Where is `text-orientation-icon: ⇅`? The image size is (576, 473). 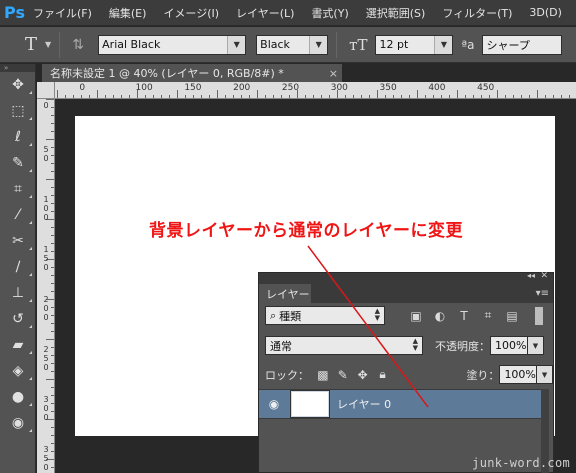
text-orientation-icon: ⇅ is located at coordinates (78, 45).